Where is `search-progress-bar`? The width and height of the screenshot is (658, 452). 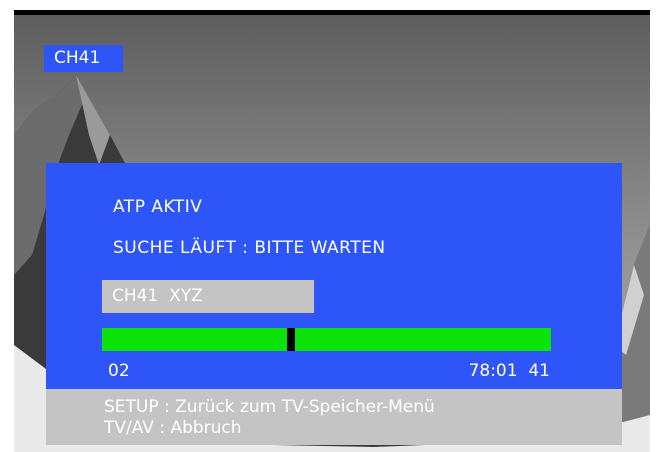 search-progress-bar is located at coordinates (326, 339).